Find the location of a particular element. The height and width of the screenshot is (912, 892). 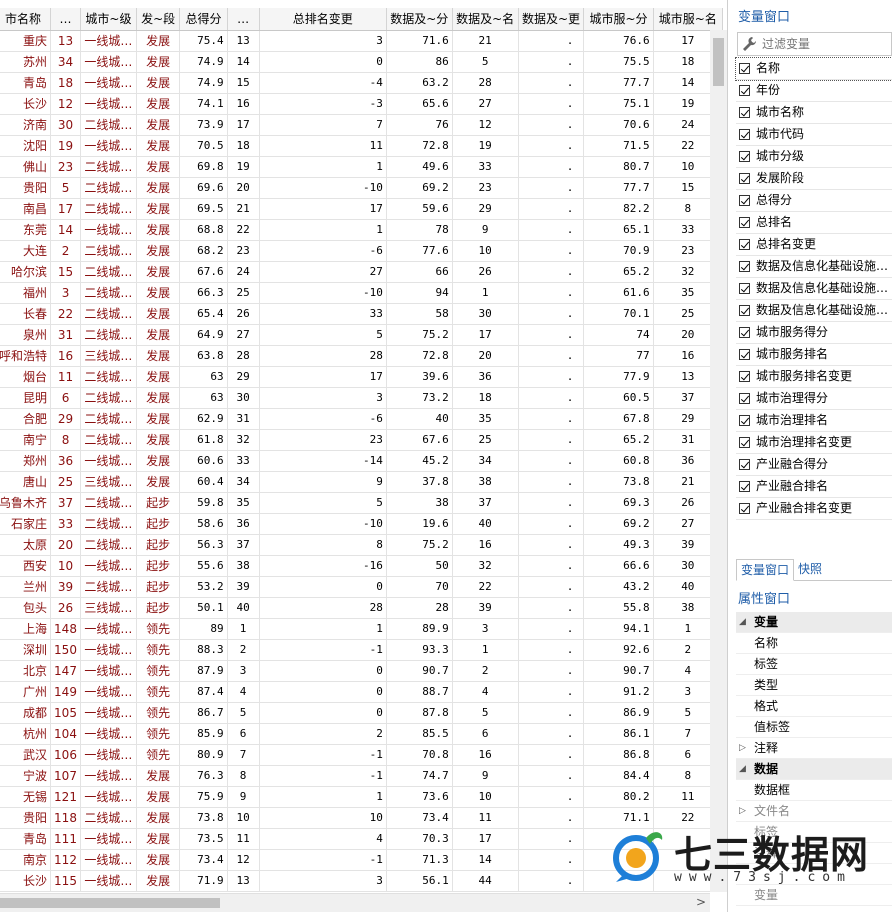

table-cell: 80.9 is located at coordinates (203, 755).